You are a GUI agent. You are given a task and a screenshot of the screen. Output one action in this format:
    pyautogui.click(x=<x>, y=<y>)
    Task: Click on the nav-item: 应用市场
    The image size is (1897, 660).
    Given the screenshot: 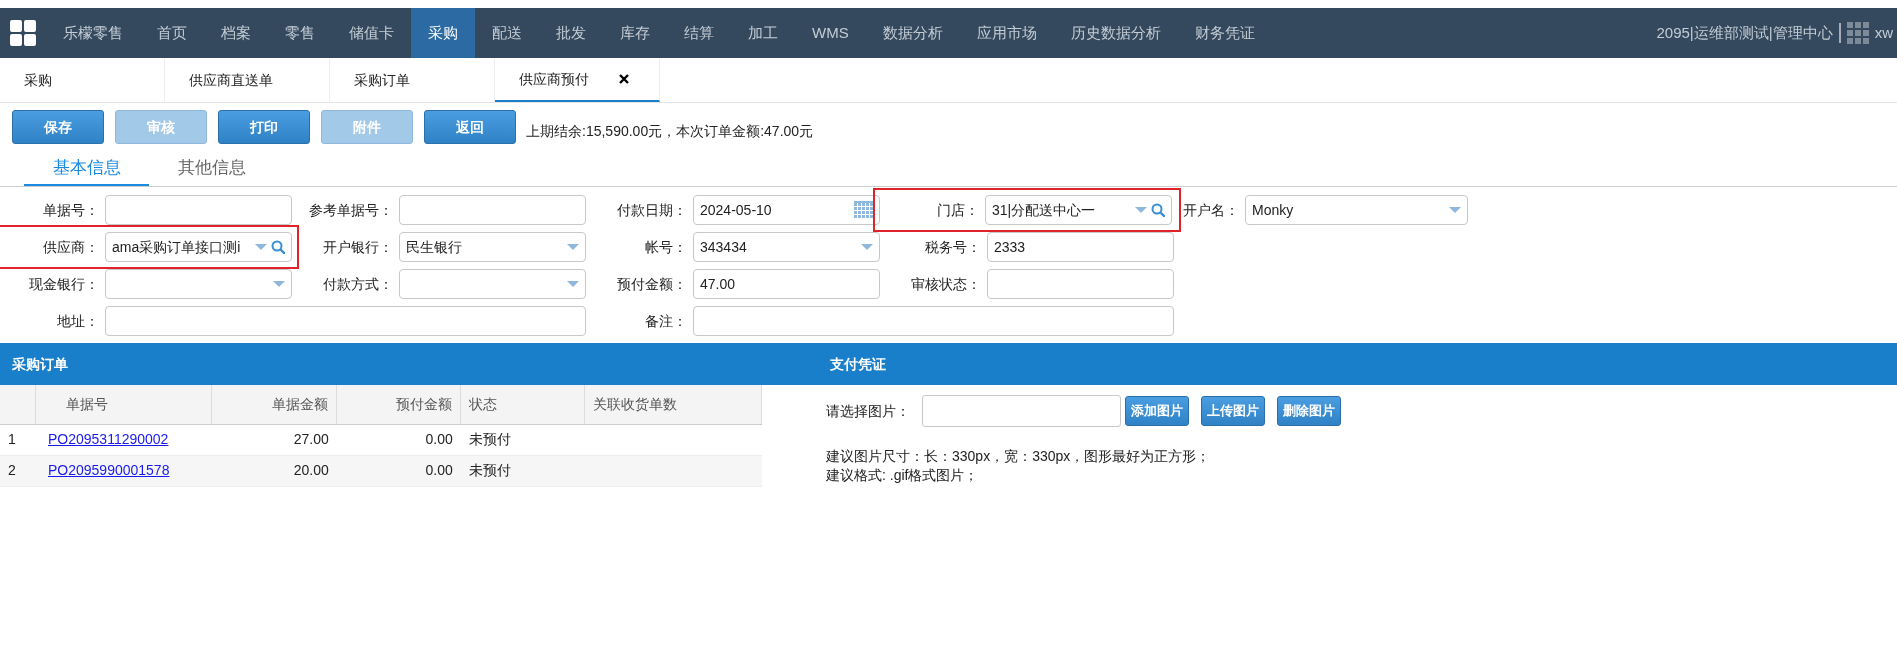 What is the action you would take?
    pyautogui.click(x=1006, y=33)
    